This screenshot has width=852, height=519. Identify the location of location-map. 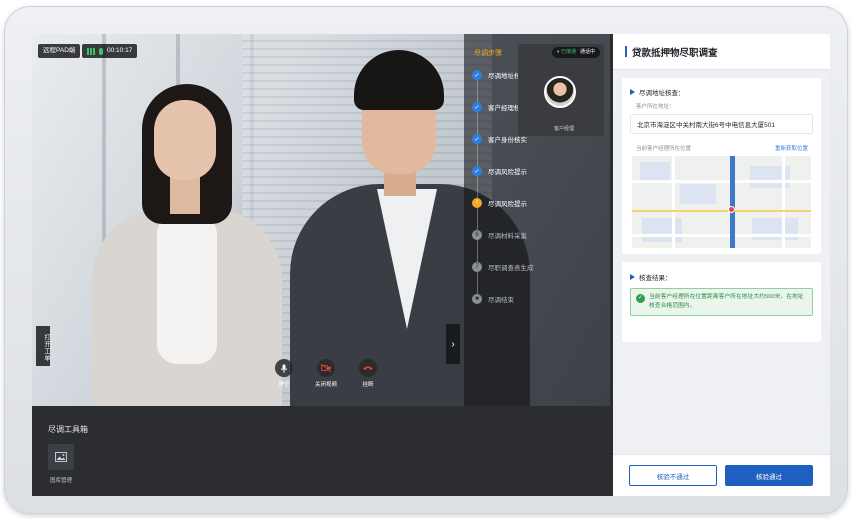
(721, 202).